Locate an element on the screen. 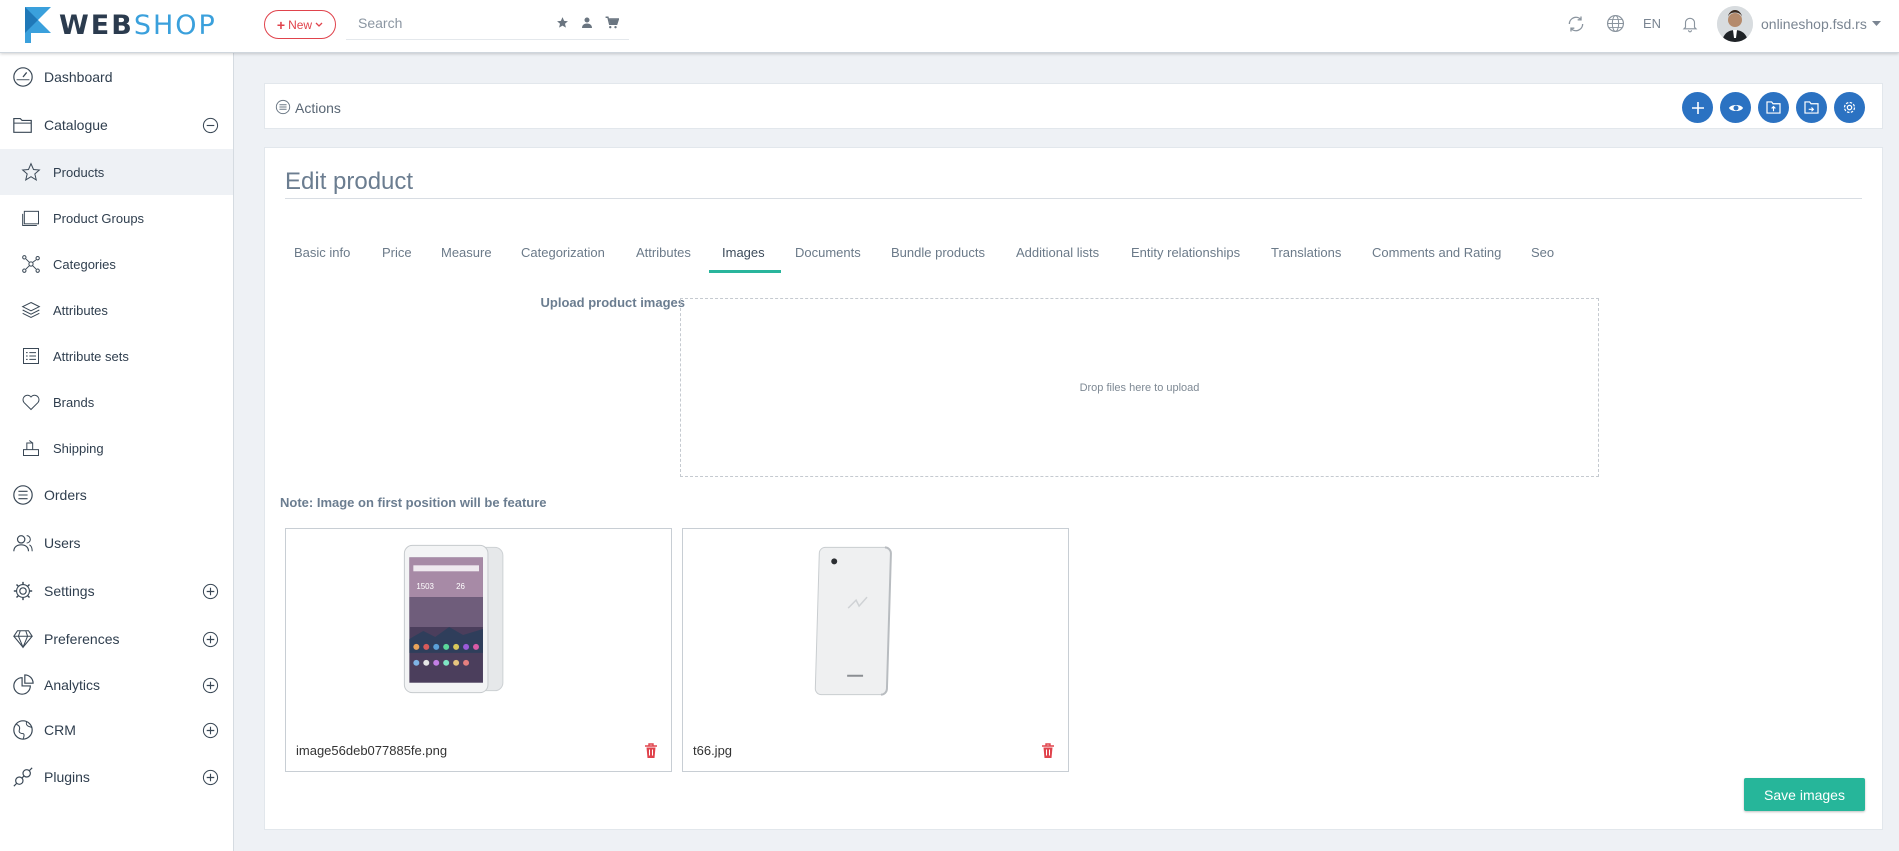 This screenshot has width=1899, height=851. user-icon is located at coordinates (587, 22).